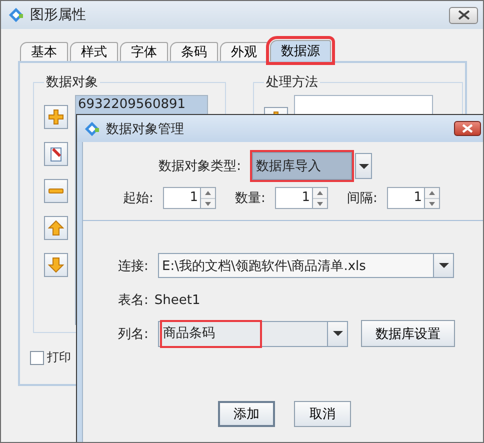  Describe the element at coordinates (72, 82) in the screenshot. I see `group-title: 数据对象` at that location.